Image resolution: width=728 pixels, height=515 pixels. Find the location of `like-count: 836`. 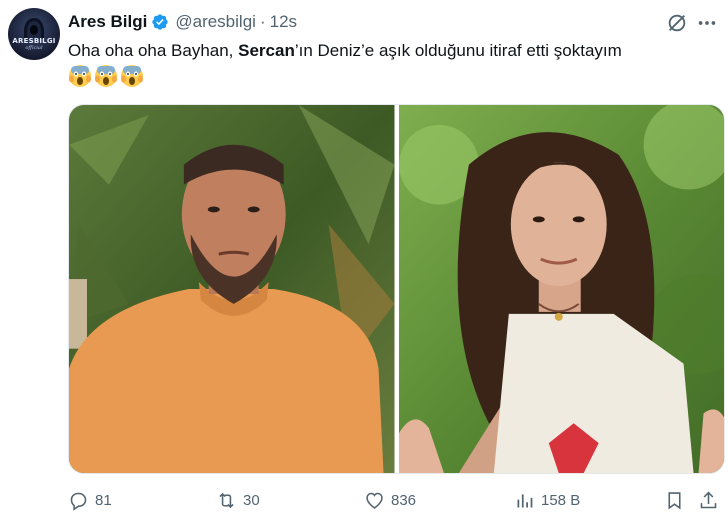

like-count: 836 is located at coordinates (404, 500).